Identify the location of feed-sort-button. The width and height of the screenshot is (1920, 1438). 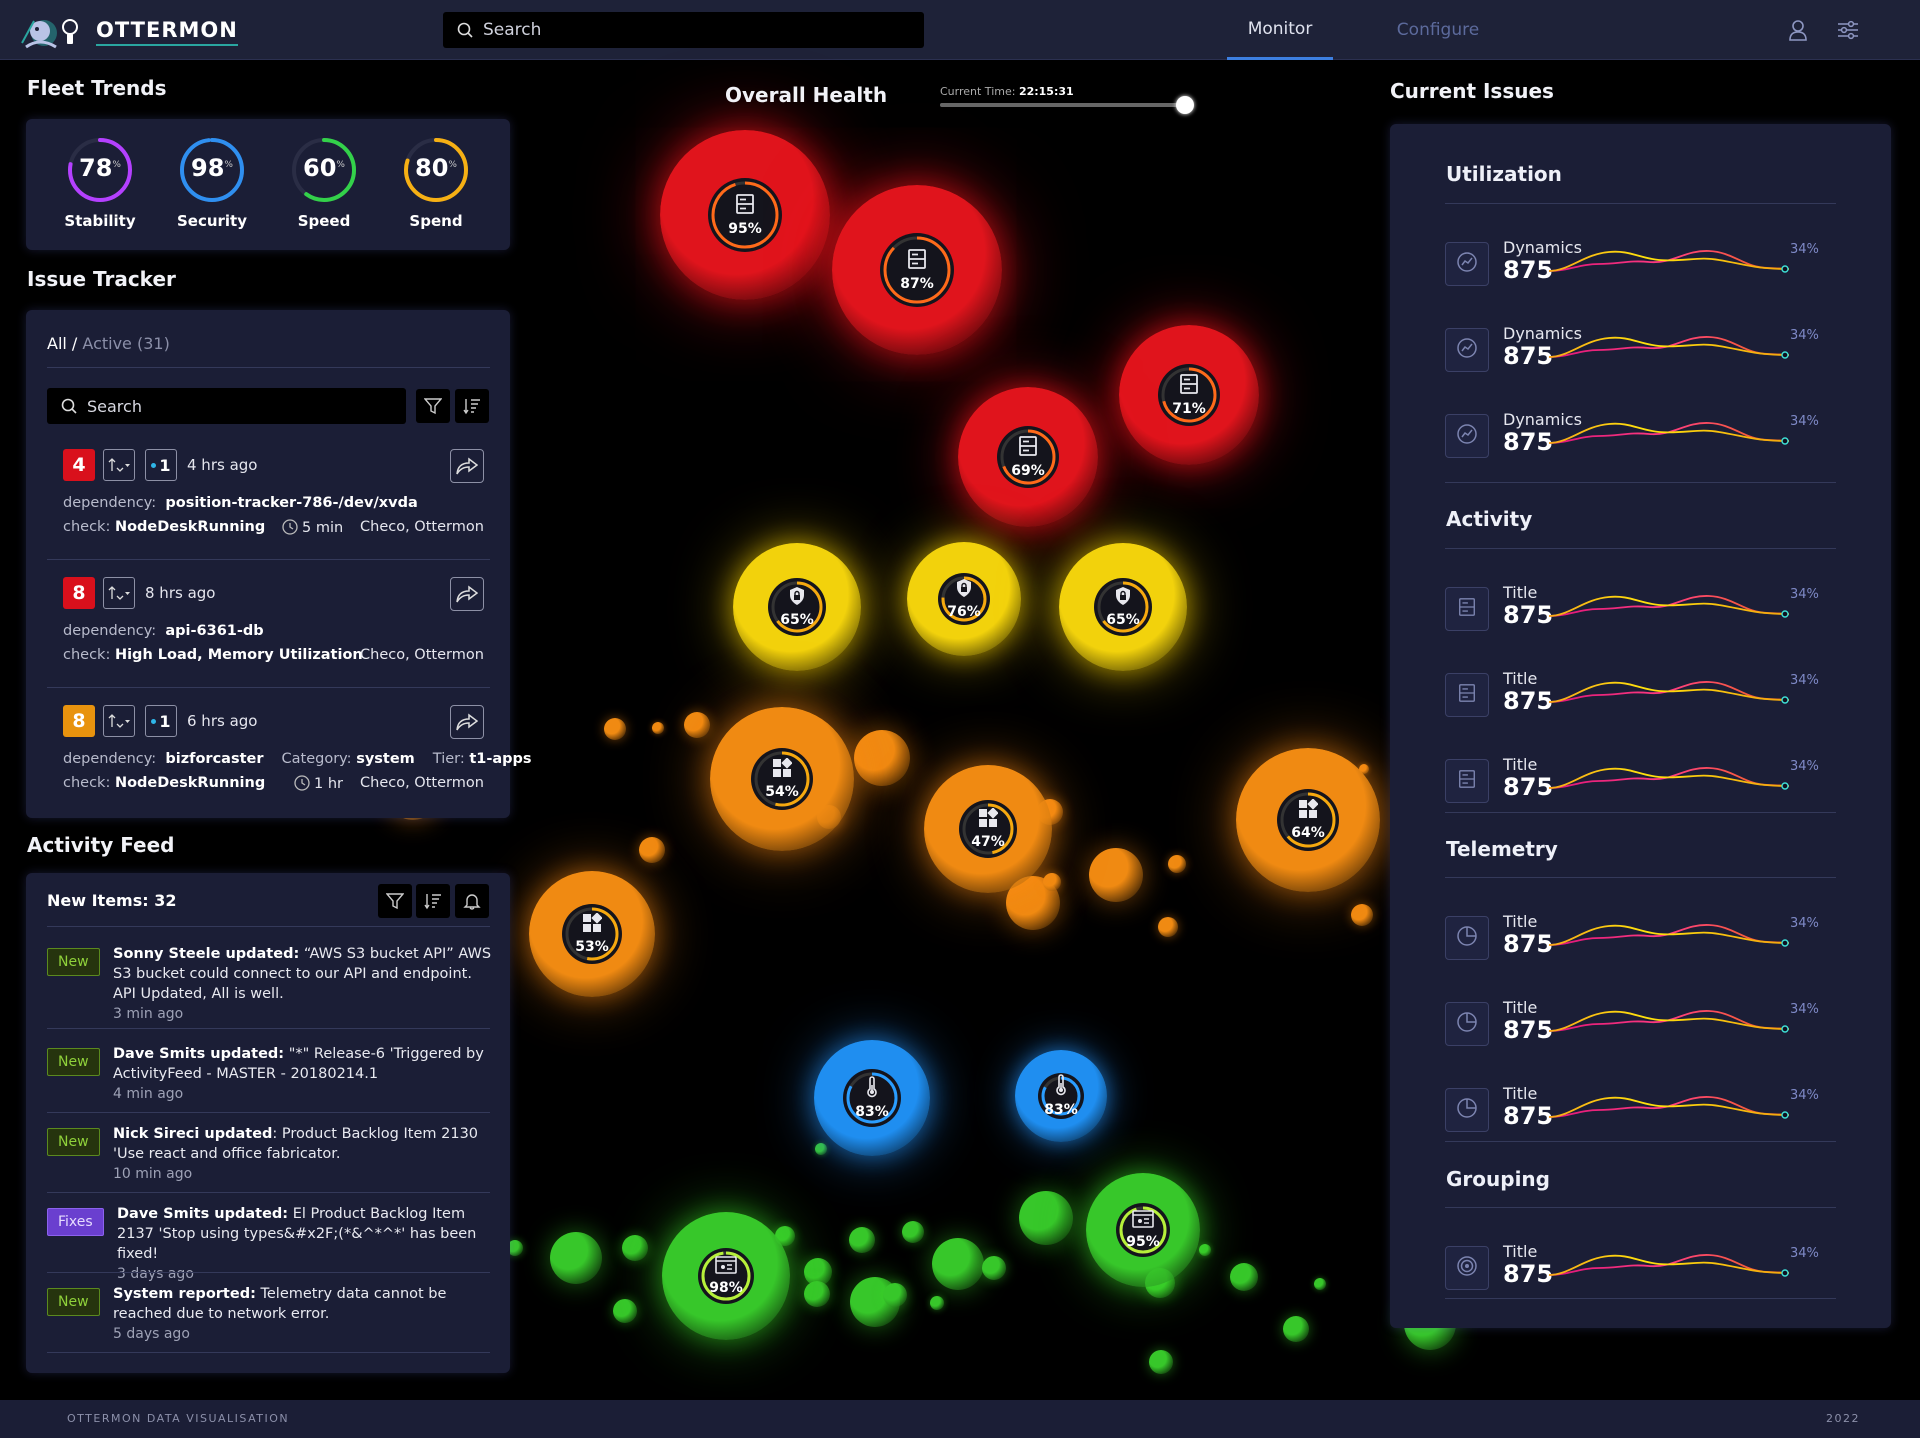
(433, 901).